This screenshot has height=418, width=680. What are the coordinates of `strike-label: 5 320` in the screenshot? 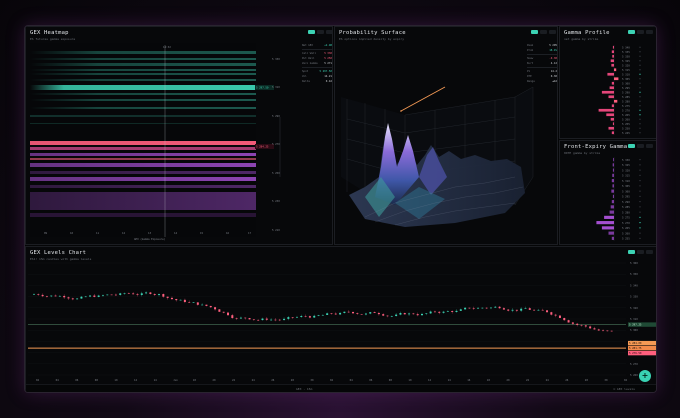 It's located at (626, 170).